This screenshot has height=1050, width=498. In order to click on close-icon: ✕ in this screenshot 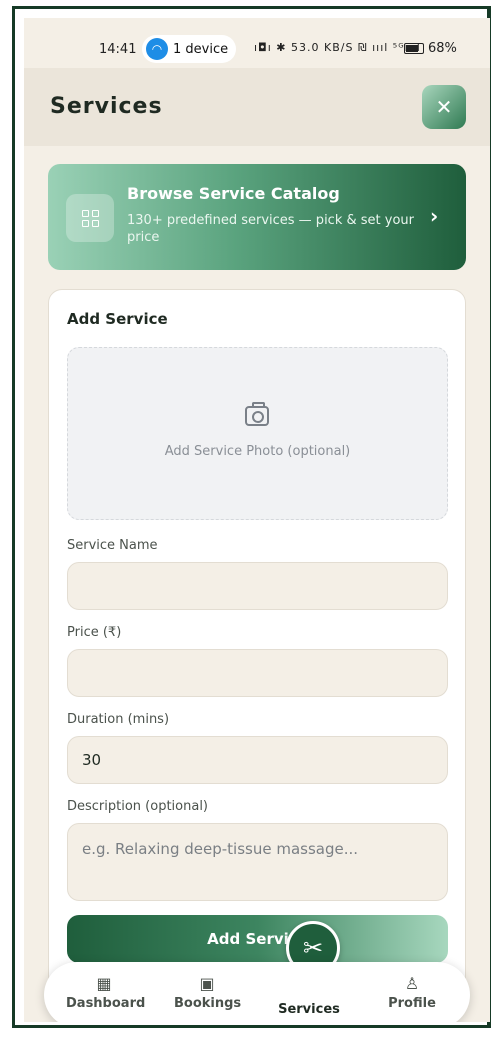, I will do `click(444, 107)`.